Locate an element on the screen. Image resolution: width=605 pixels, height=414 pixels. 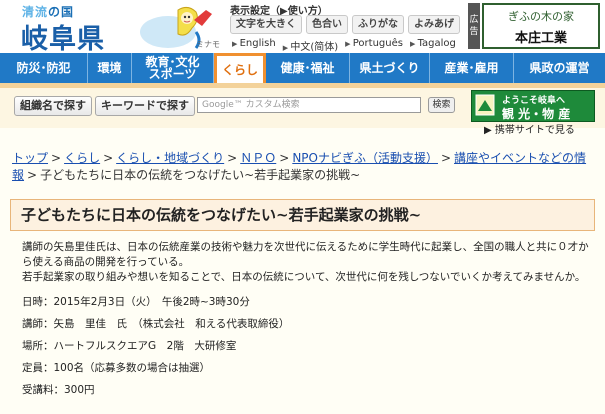
event-venue: 場所：ハートフルスクエアG 2階 大研修室 is located at coordinates (129, 346).